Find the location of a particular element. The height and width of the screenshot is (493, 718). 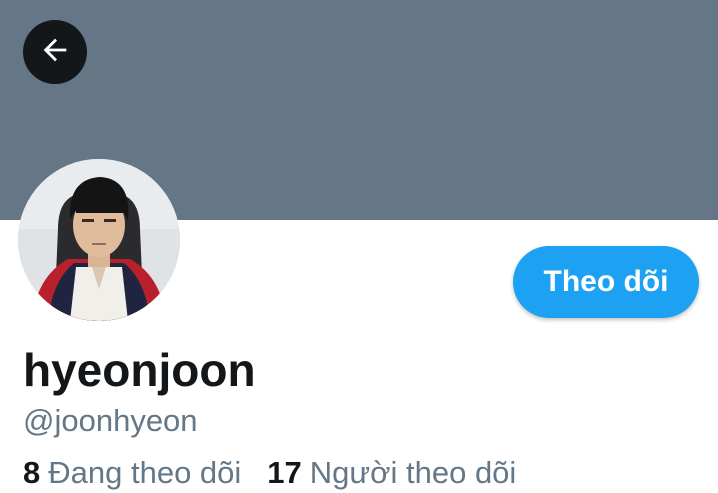

profile-stats: 8 Đang theo dõi 17 Người theo dõi is located at coordinates (269, 473).